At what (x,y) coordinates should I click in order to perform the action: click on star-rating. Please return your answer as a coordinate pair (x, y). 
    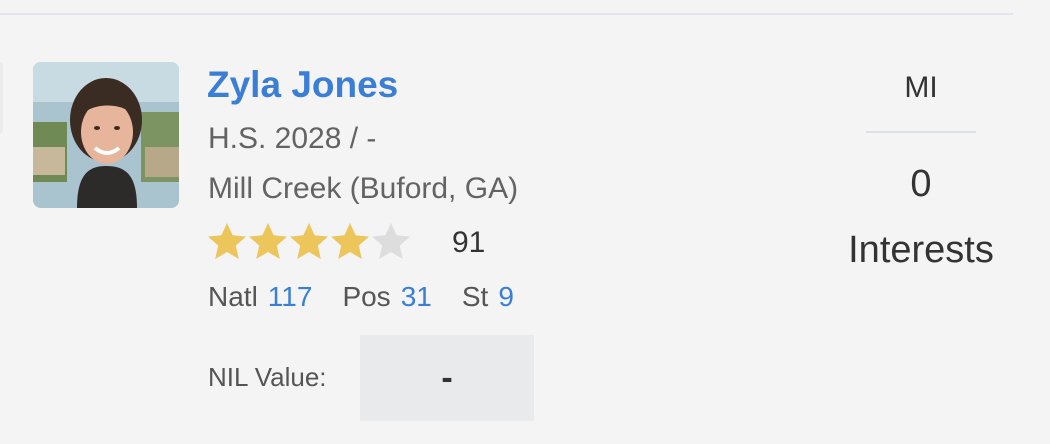
    Looking at the image, I should click on (309, 242).